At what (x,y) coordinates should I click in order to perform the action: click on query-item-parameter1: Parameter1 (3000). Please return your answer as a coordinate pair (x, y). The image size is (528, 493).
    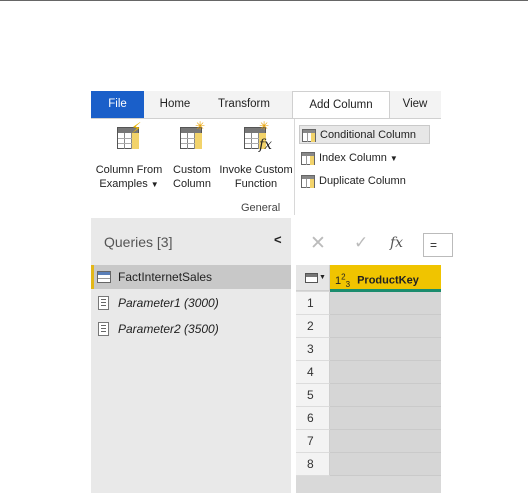
    Looking at the image, I should click on (191, 303).